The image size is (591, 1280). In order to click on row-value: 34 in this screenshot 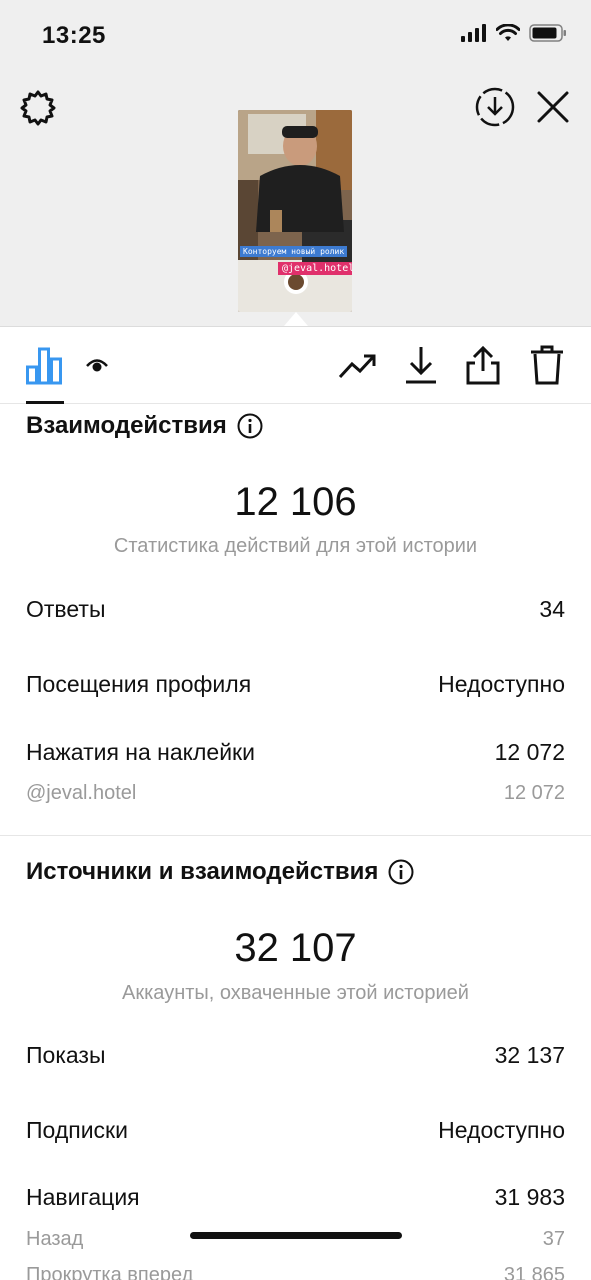, I will do `click(552, 609)`.